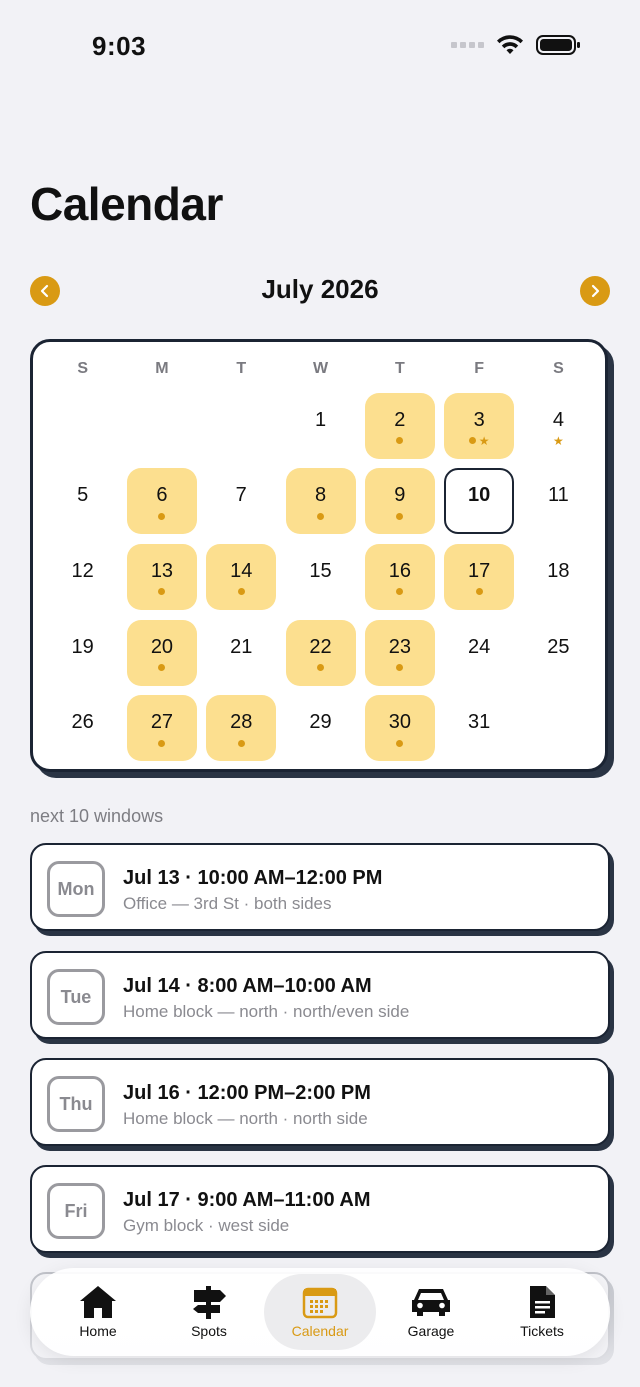 The width and height of the screenshot is (640, 1387). I want to click on window-title: Jul 17 · 9:00 AM–11:00 AM, so click(247, 1200).